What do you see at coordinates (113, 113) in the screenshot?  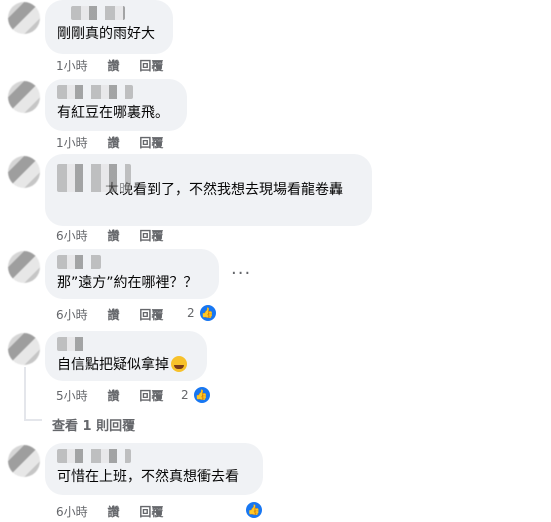 I see `comment-text: 有紅豆在哪裏飛。` at bounding box center [113, 113].